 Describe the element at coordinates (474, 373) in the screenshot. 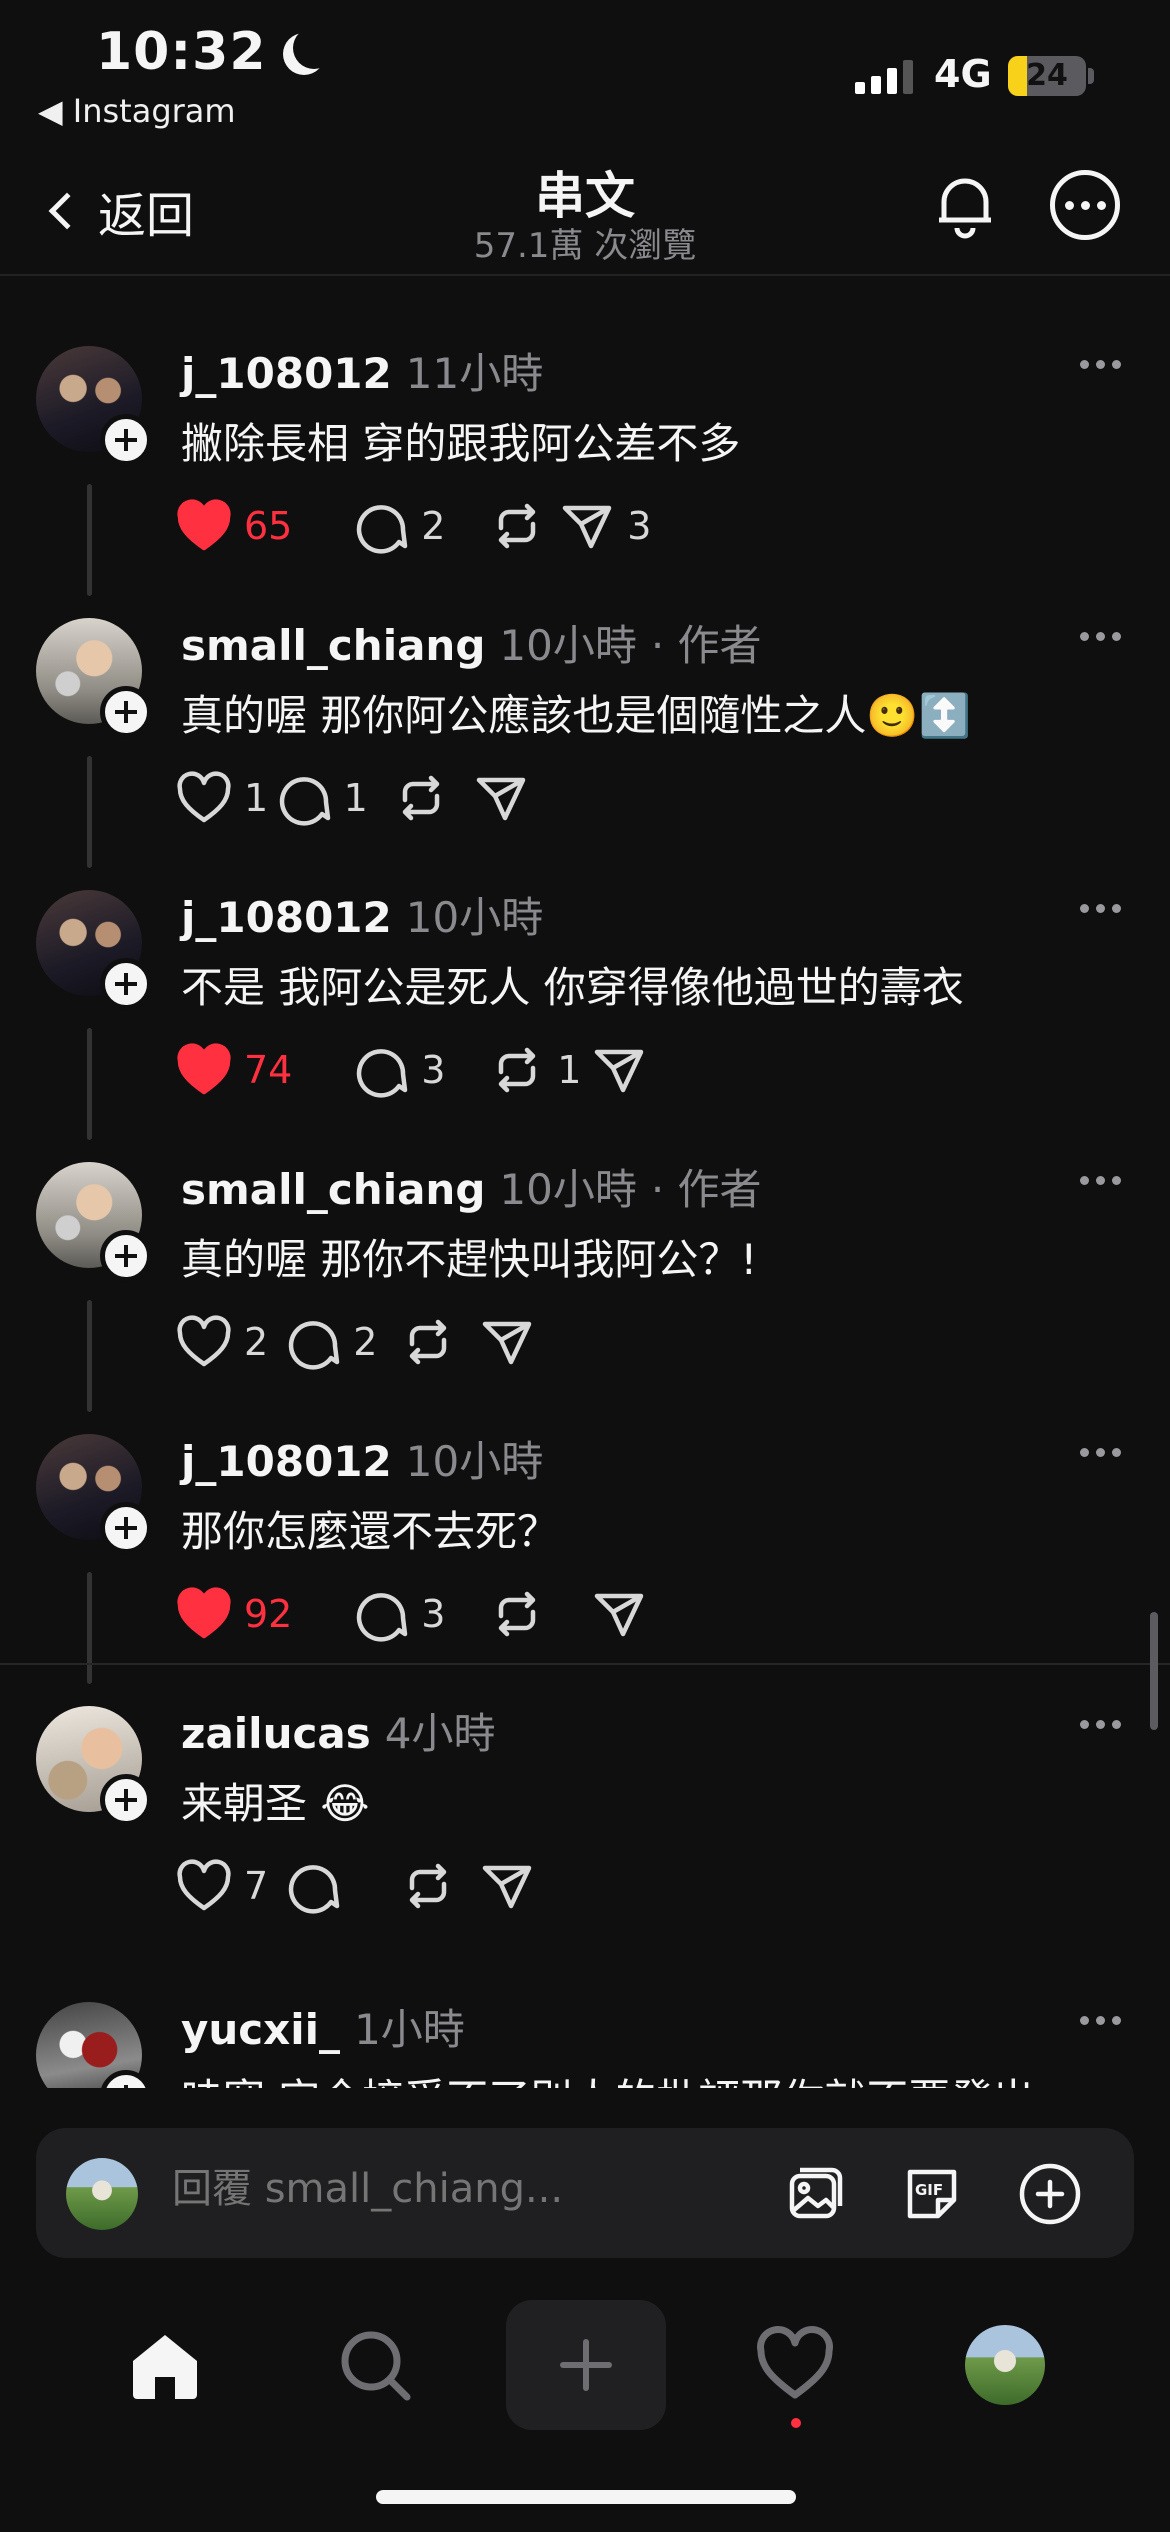

I see `timestamp: 11小時` at that location.